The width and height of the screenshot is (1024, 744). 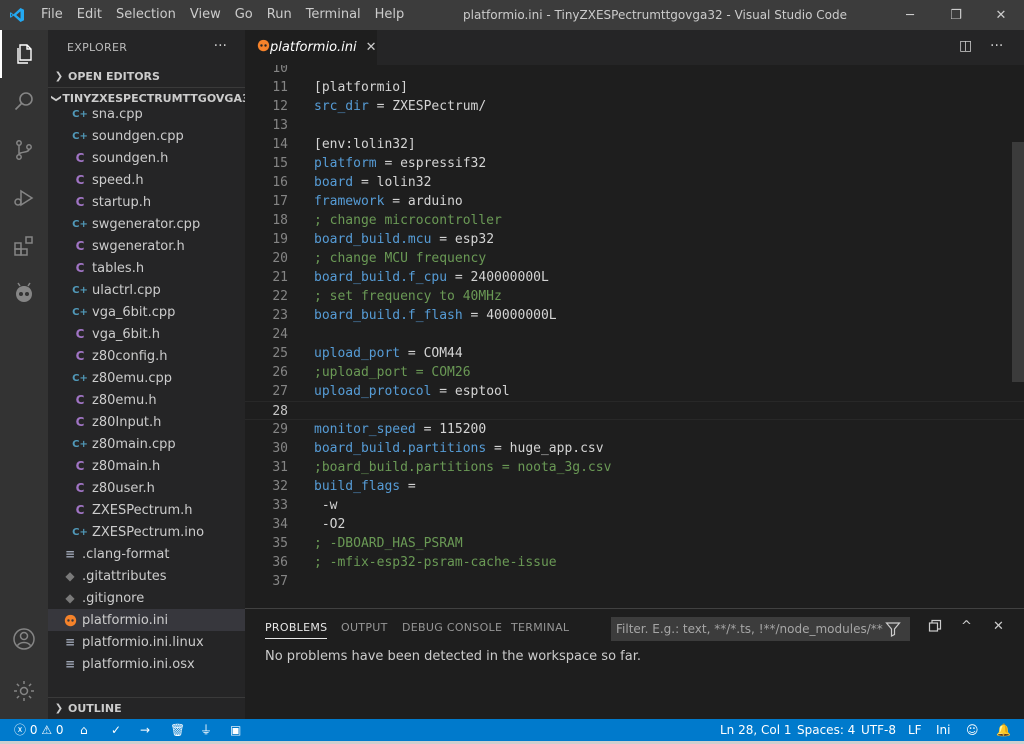 What do you see at coordinates (146, 444) in the screenshot?
I see `file-item: C+ z80main.cpp` at bounding box center [146, 444].